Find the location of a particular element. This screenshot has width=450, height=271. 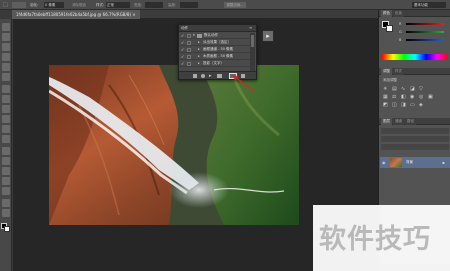

actions-panel-header: 动作 ≡ is located at coordinates (217, 28).